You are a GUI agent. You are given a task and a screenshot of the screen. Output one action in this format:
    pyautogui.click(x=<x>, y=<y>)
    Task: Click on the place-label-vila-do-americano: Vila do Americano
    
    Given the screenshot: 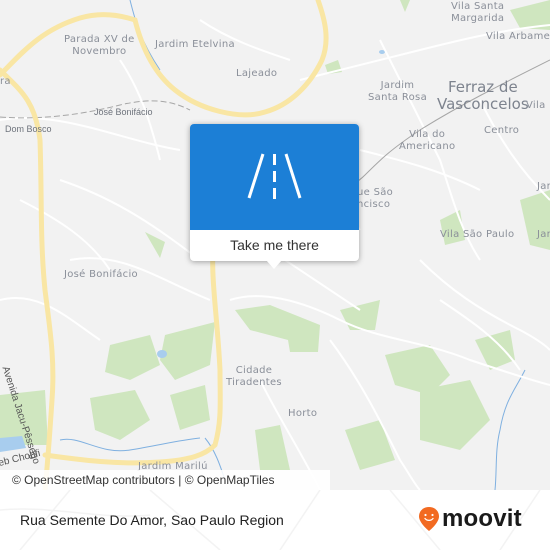 What is the action you would take?
    pyautogui.click(x=427, y=140)
    